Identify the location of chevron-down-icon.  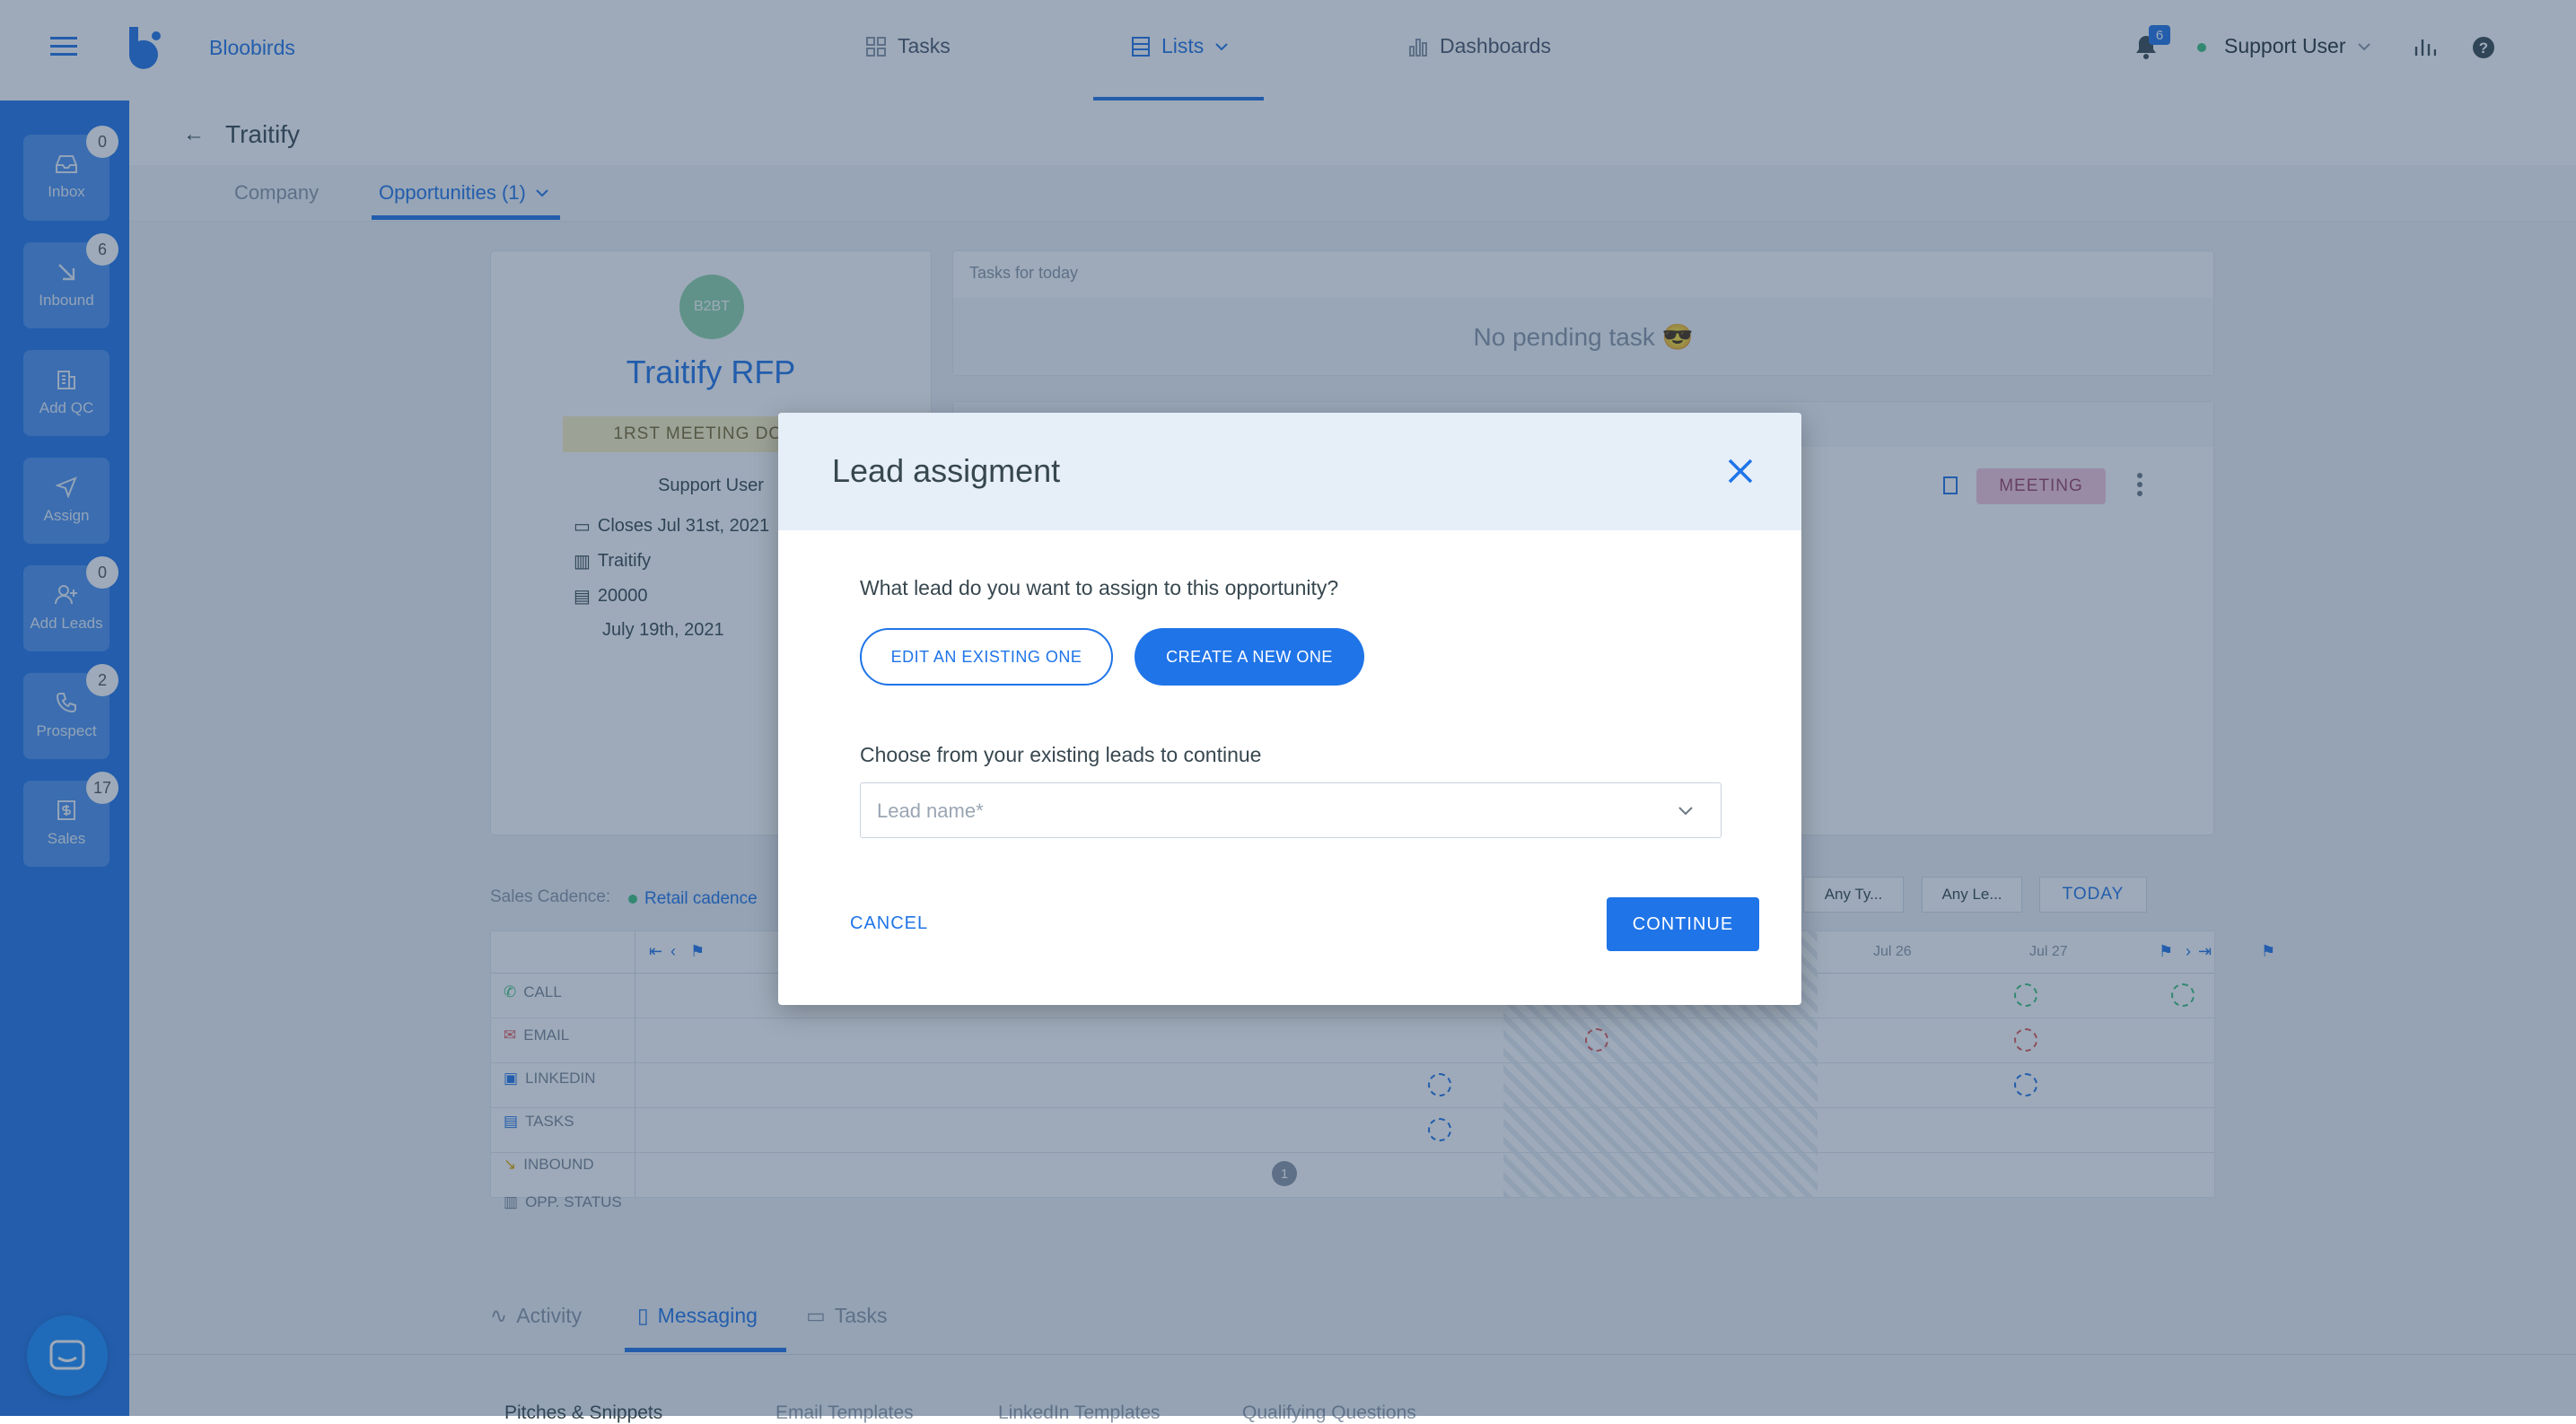
(1686, 813).